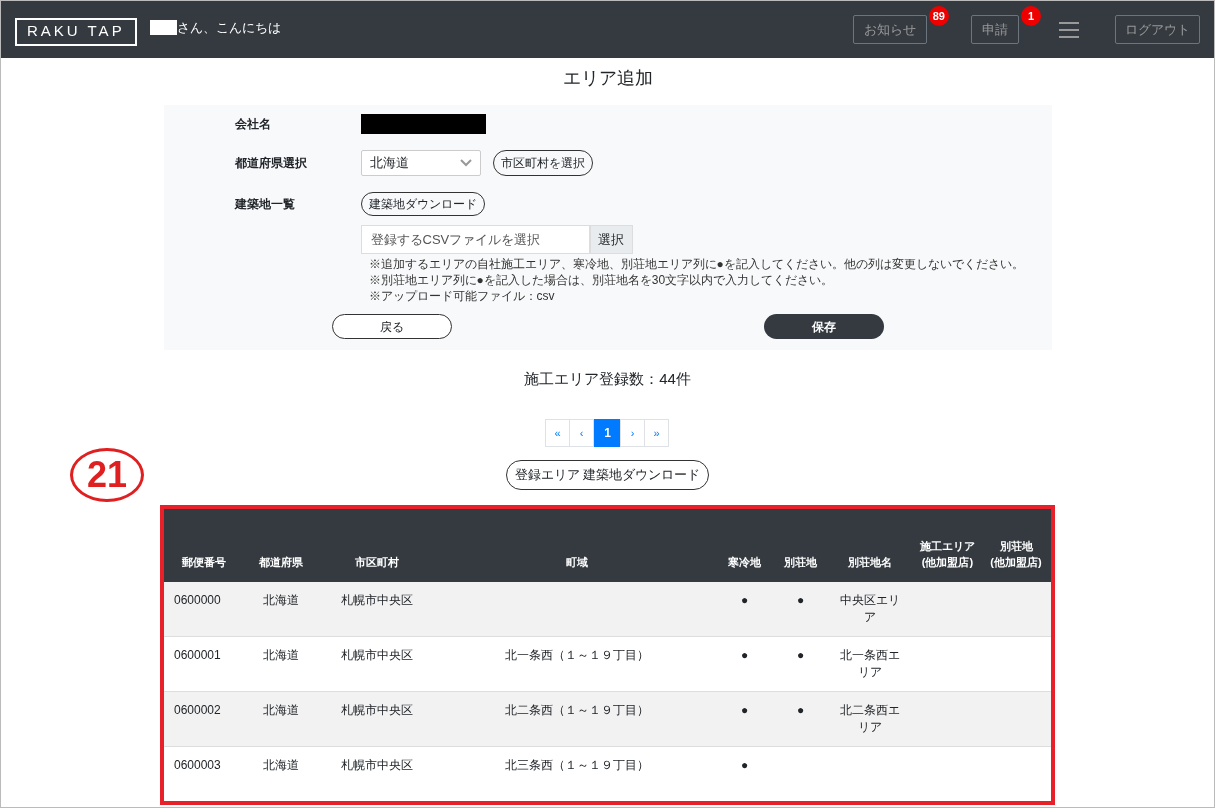  I want to click on postal-code-cell-text: 0600003, so click(198, 765).